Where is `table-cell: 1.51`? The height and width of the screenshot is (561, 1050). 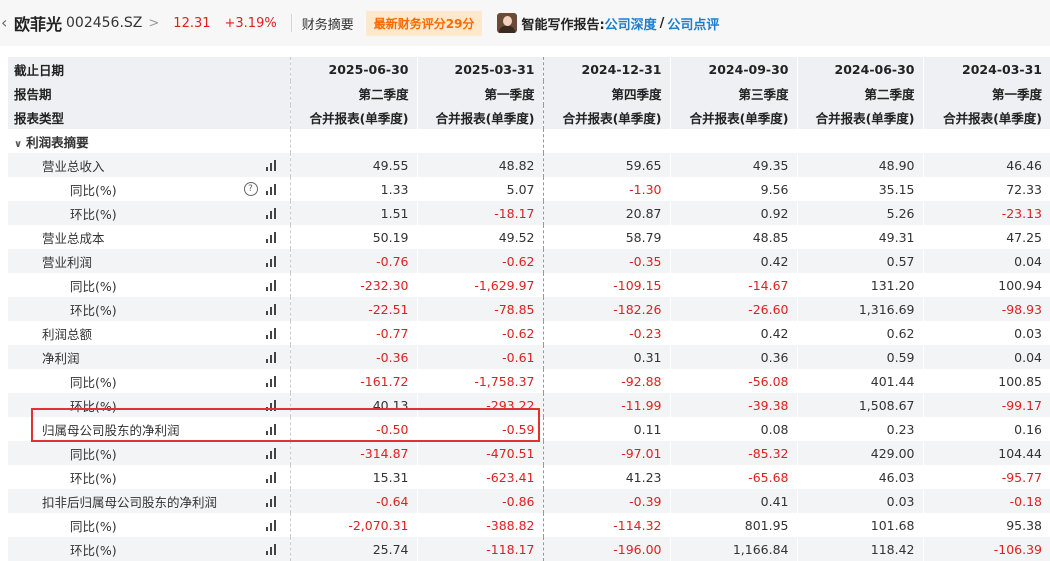 table-cell: 1.51 is located at coordinates (353, 213).